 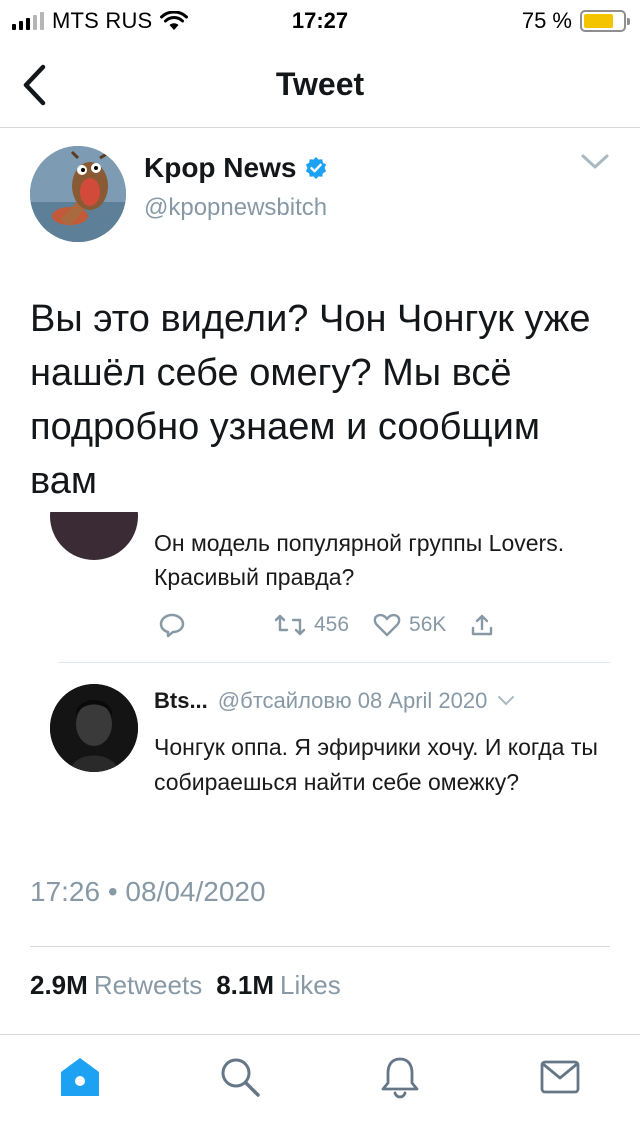 What do you see at coordinates (352, 700) in the screenshot?
I see `embedded-reply-handle-date: @бтсайловю 08 April 2020` at bounding box center [352, 700].